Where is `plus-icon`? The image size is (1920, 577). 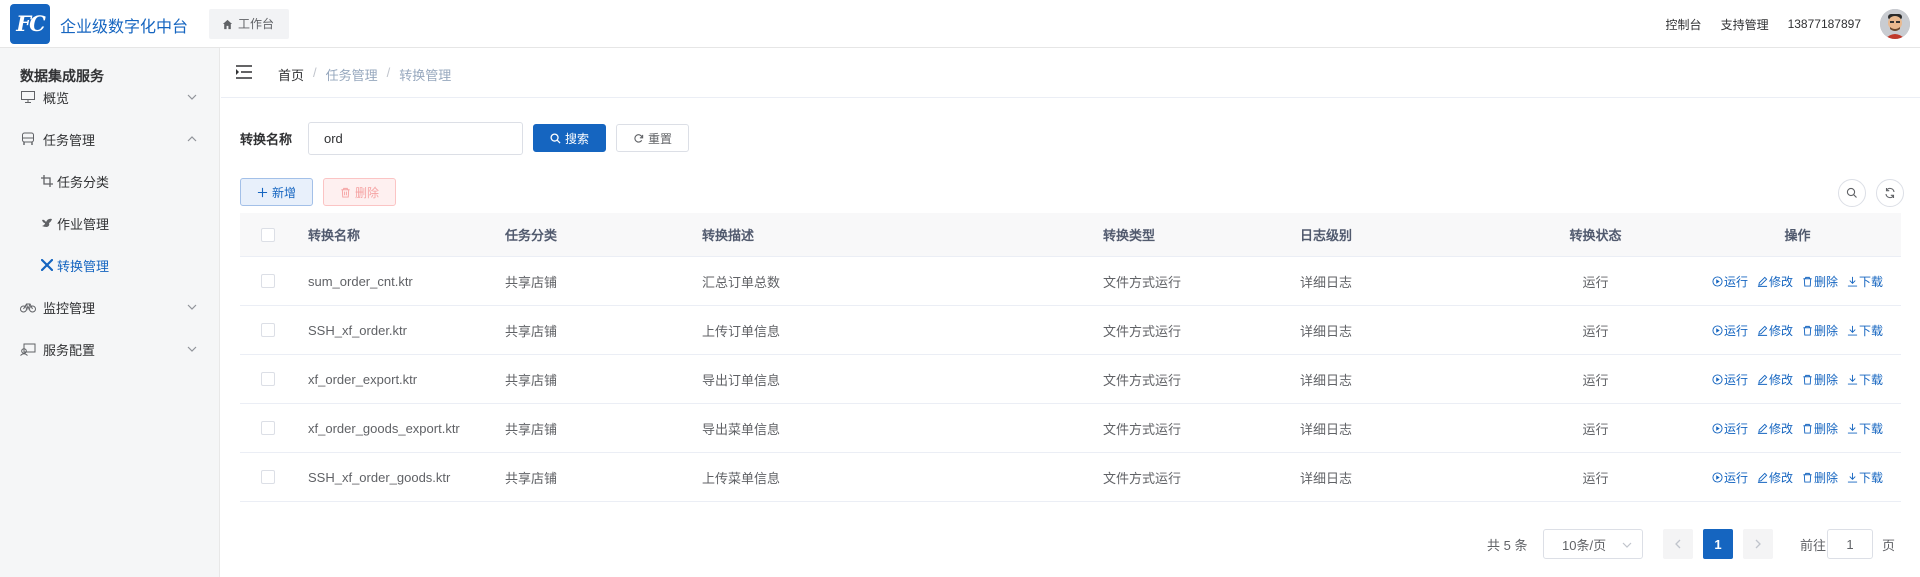
plus-icon is located at coordinates (262, 192).